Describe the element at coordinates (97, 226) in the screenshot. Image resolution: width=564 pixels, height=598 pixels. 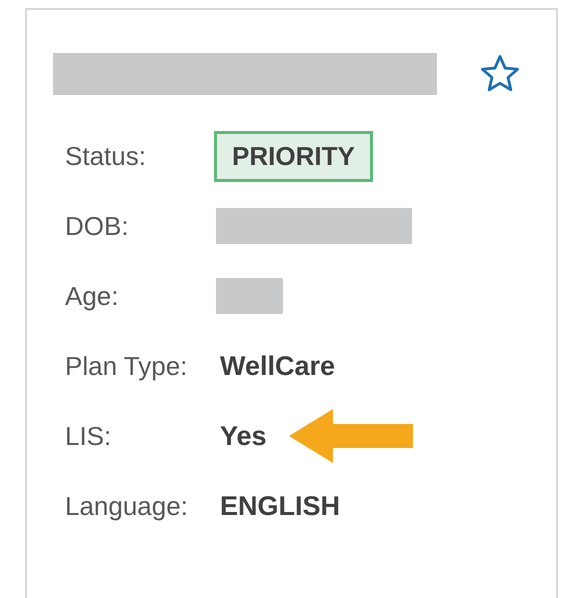
I see `field-label: DOB:` at that location.